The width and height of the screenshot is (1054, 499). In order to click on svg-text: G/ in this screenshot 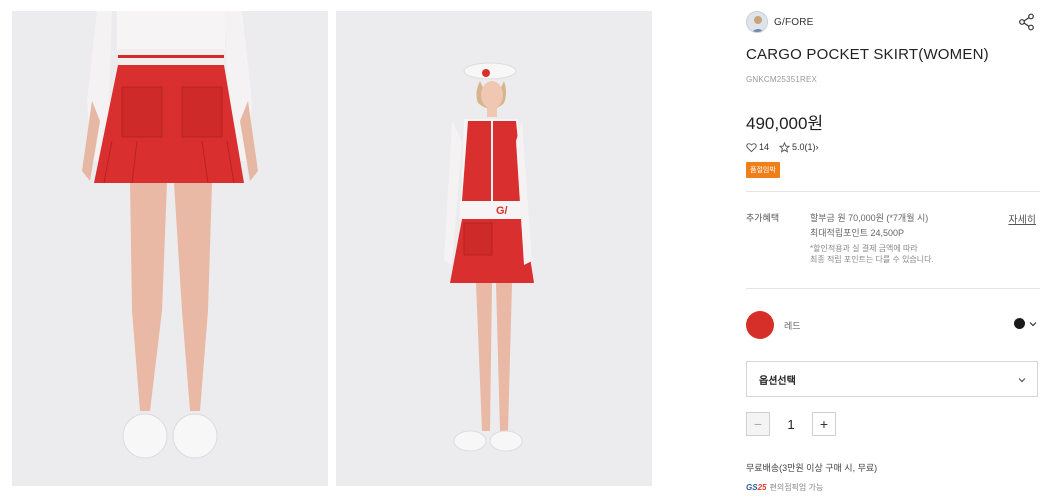, I will do `click(502, 211)`.